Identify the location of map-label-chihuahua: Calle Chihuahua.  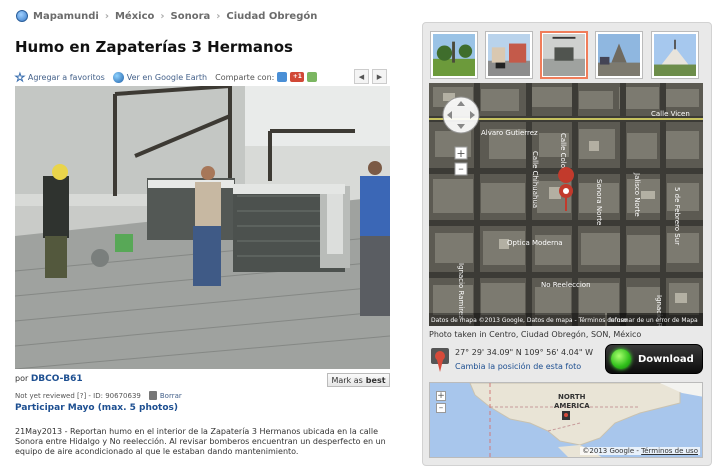
(535, 179).